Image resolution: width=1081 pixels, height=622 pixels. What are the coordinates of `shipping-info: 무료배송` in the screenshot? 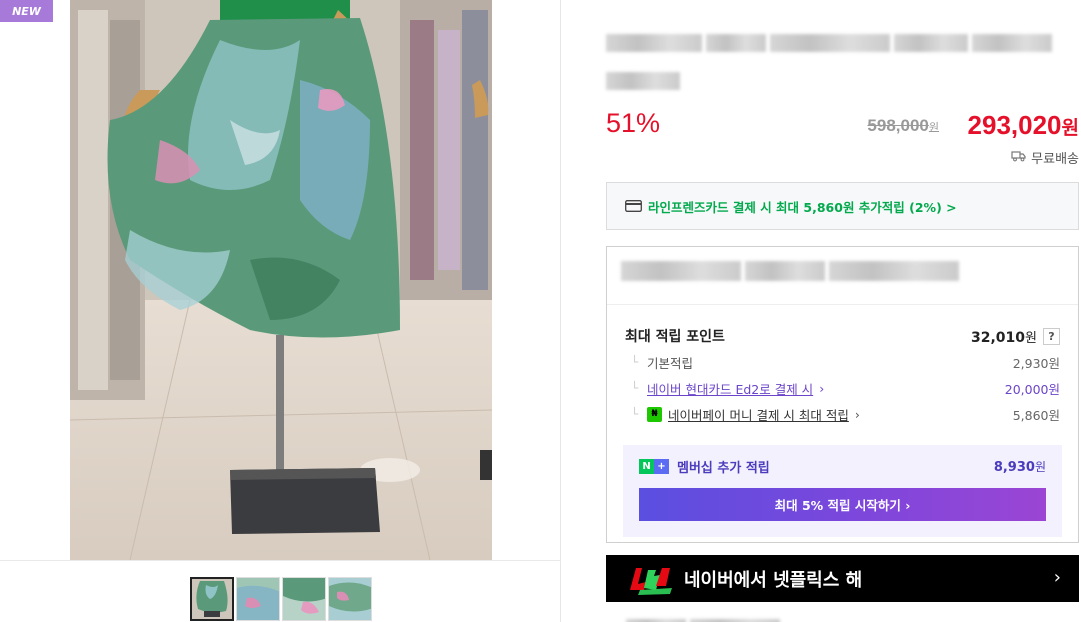 It's located at (1045, 157).